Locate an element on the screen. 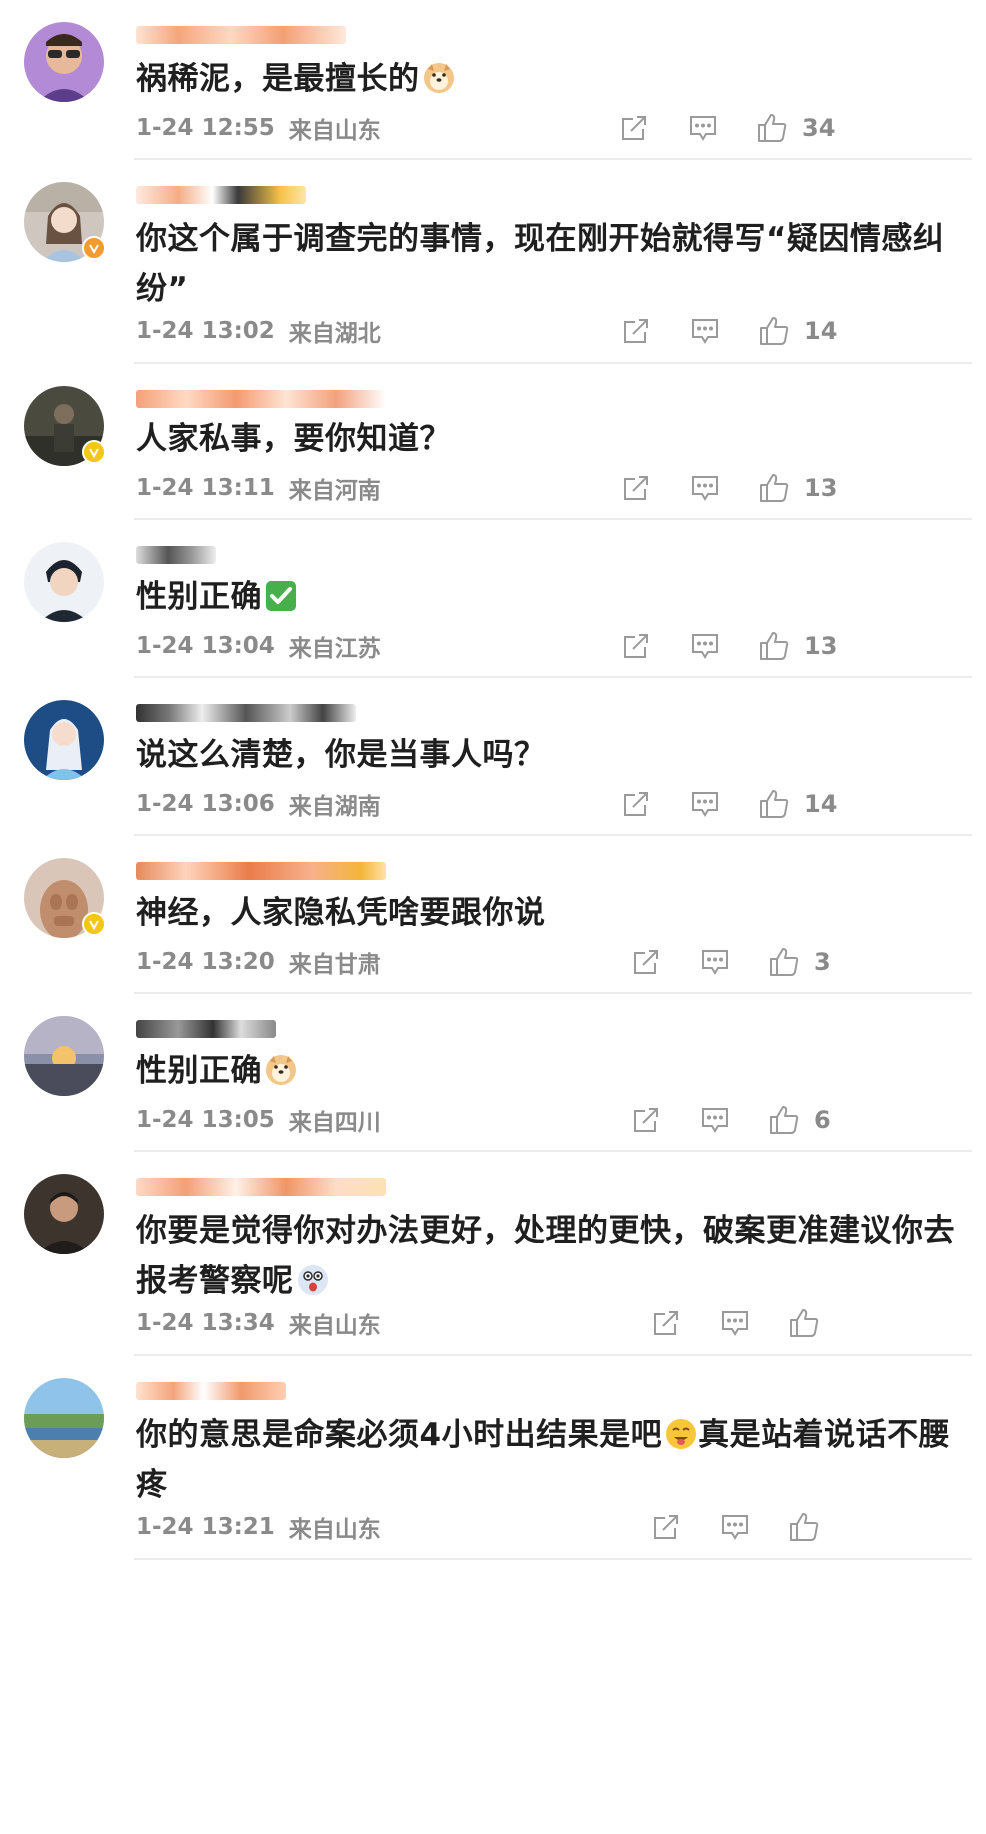 Image resolution: width=986 pixels, height=1834 pixels. comment-meta: 1-24 13:21 来自山东 is located at coordinates (258, 1527).